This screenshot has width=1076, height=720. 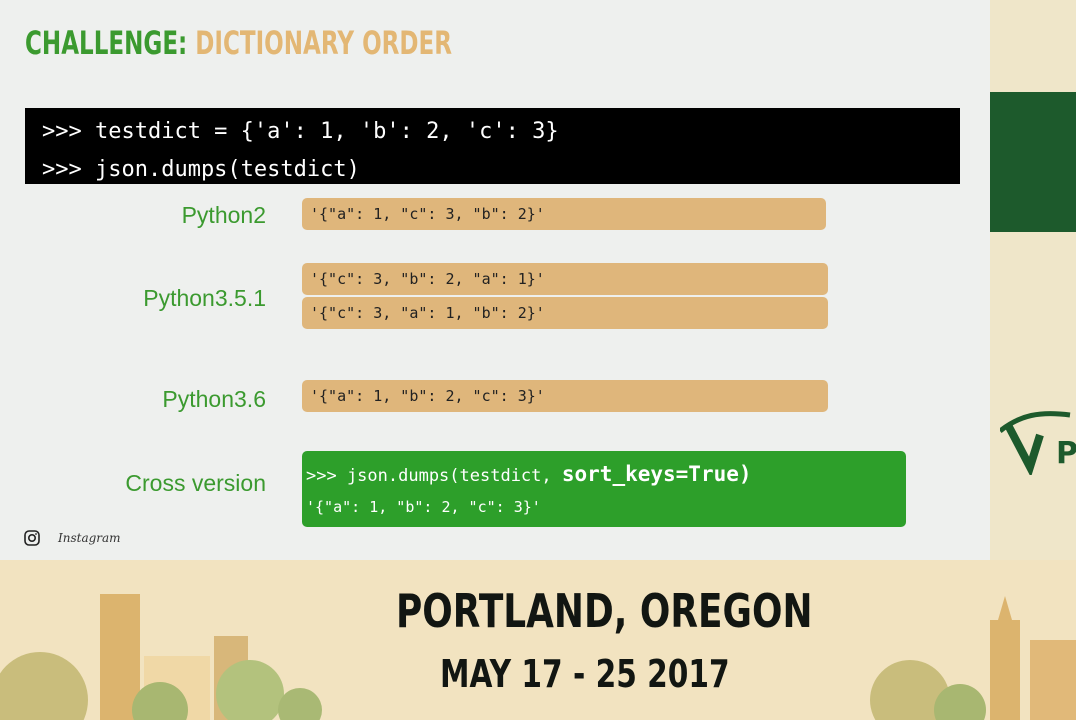 What do you see at coordinates (1033, 162) in the screenshot?
I see `backdrop-green-panel` at bounding box center [1033, 162].